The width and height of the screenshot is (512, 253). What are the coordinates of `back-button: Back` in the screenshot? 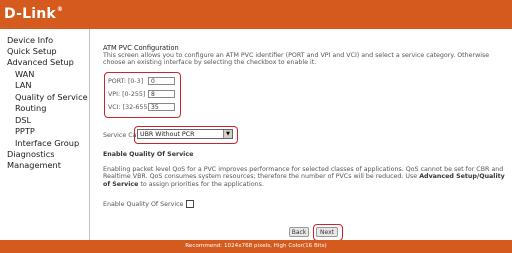 It's located at (299, 232).